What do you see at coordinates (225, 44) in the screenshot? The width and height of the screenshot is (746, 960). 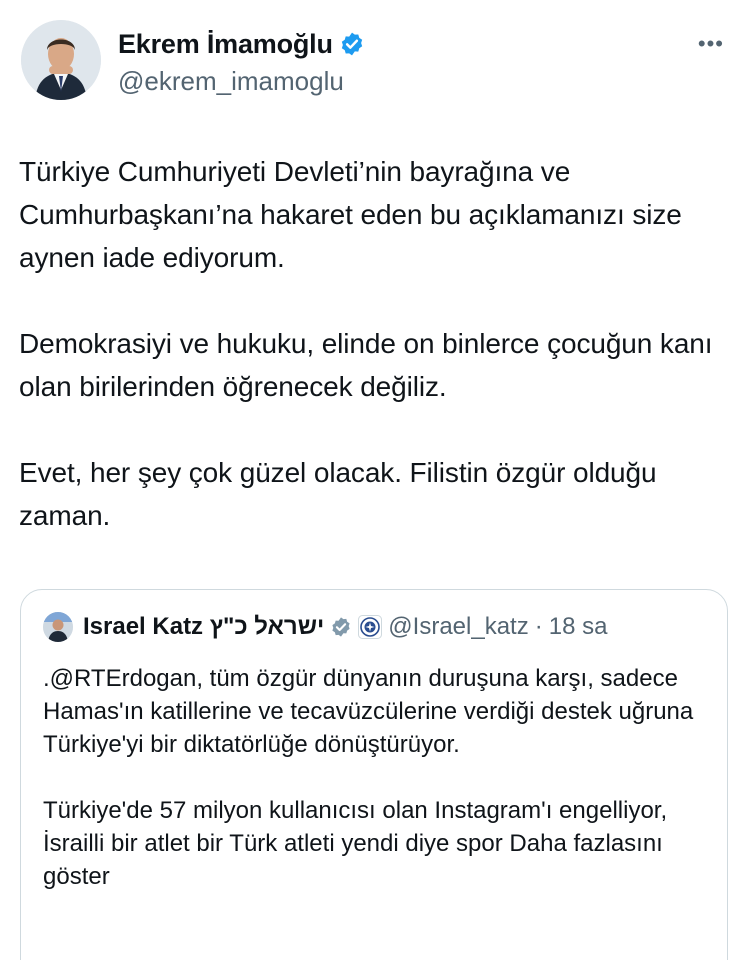 I see `author-display-name: Ekrem İmamoğlu` at bounding box center [225, 44].